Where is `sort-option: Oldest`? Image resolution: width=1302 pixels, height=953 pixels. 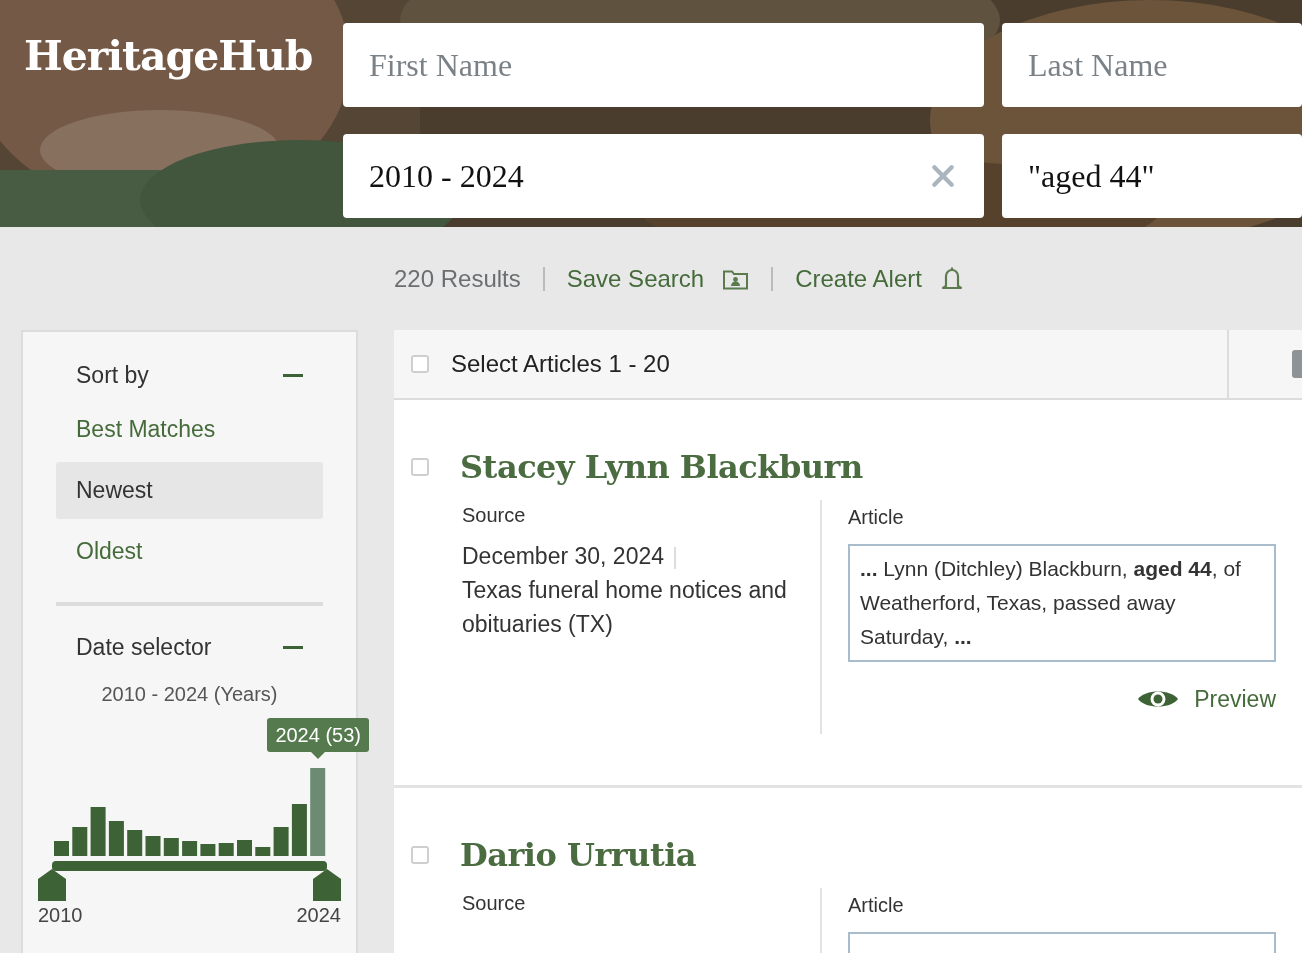
sort-option: Oldest is located at coordinates (189, 551).